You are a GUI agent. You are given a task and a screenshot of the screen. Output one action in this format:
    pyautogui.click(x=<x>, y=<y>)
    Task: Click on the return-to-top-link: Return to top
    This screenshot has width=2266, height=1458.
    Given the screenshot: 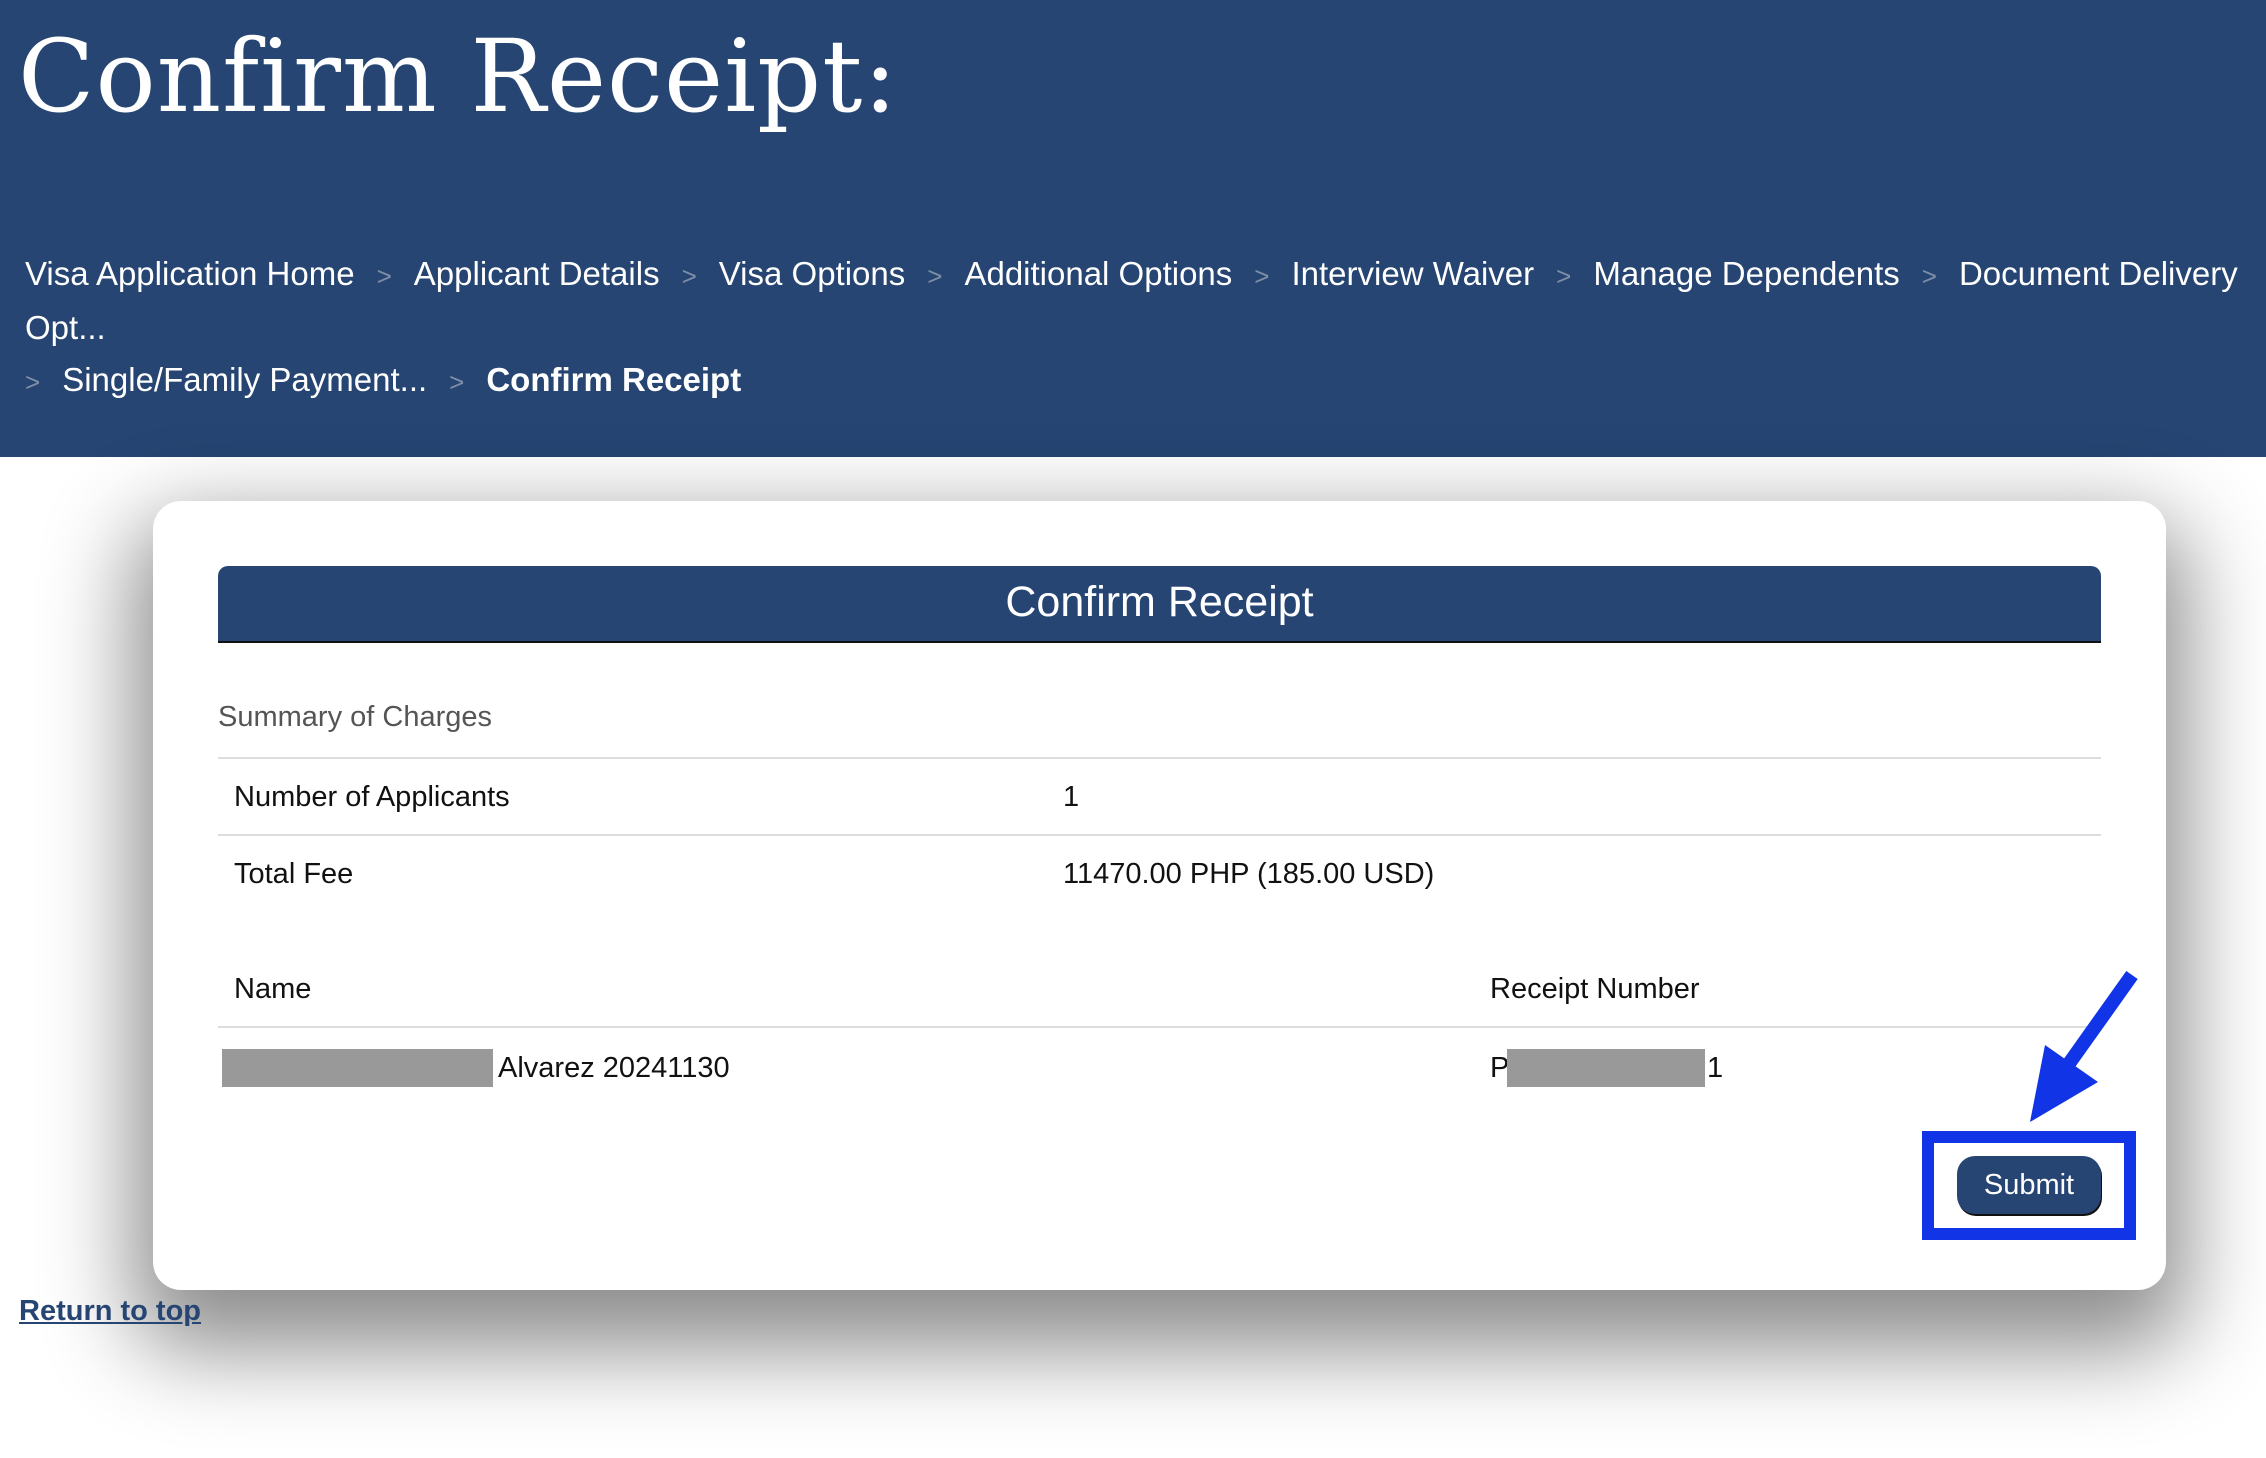 What is the action you would take?
    pyautogui.click(x=110, y=1311)
    